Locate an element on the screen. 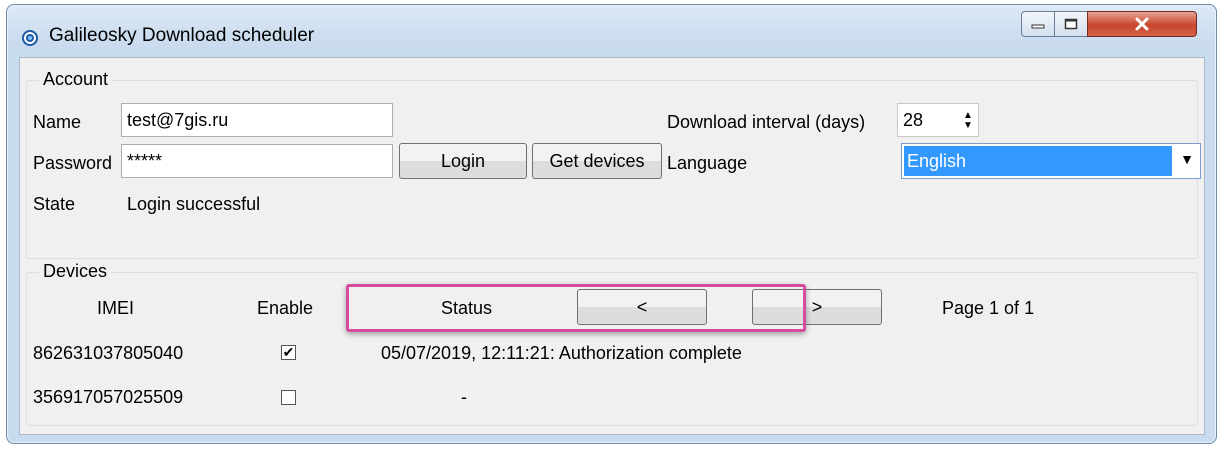 This screenshot has height=449, width=1223. account-group-title: Account is located at coordinates (76, 79).